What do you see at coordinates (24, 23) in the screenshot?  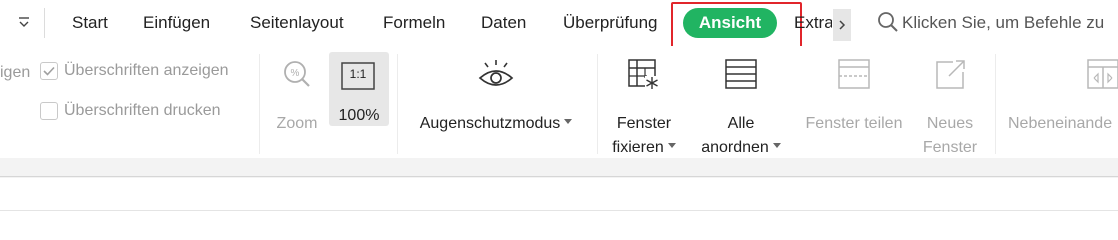 I see `quick-access-dropdown-icon` at bounding box center [24, 23].